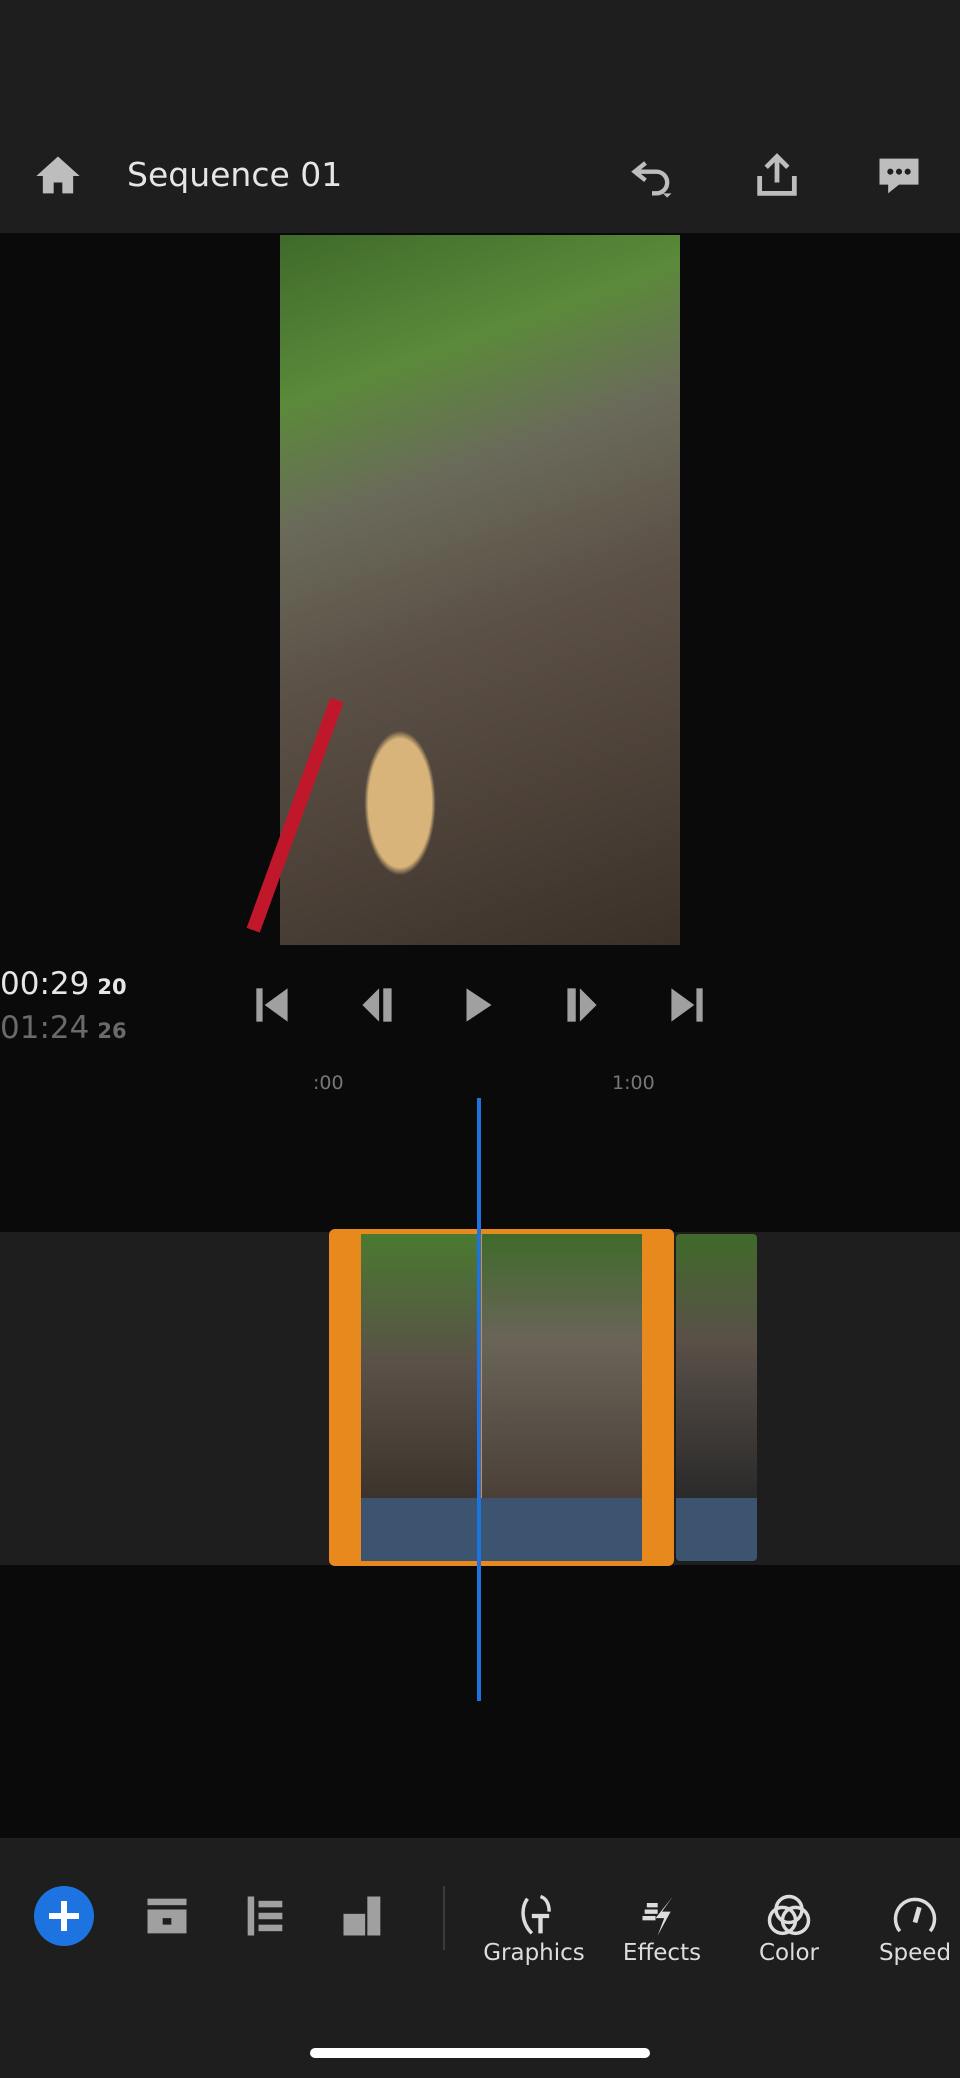  I want to click on storage-icon, so click(167, 1916).